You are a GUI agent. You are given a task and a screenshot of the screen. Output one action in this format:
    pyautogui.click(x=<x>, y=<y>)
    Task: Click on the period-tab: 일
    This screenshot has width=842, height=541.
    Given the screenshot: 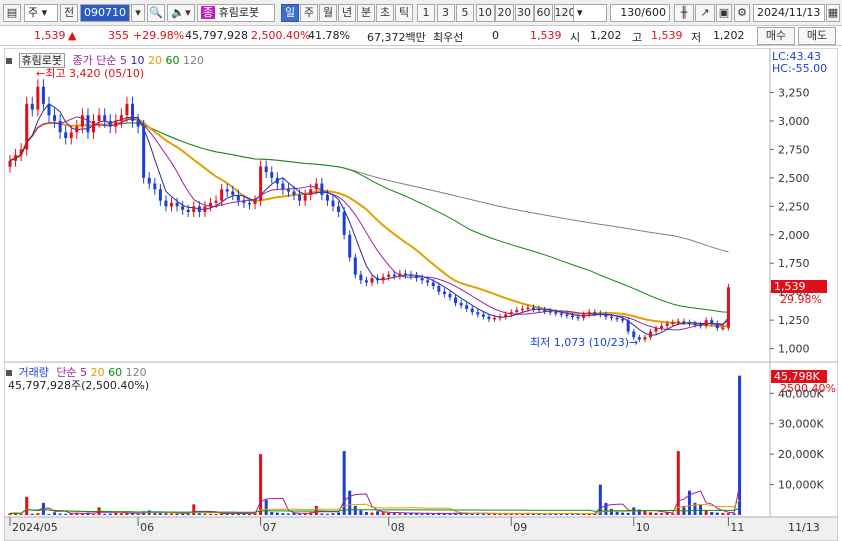 What is the action you would take?
    pyautogui.click(x=290, y=13)
    